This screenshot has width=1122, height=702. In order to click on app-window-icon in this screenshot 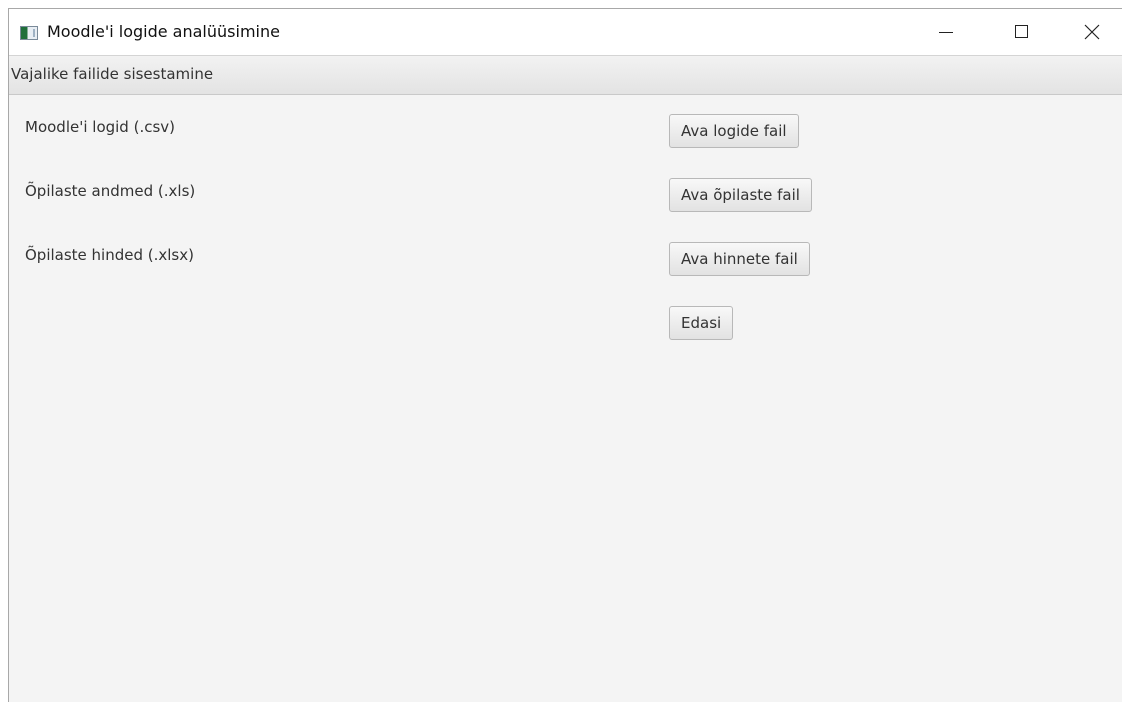, I will do `click(29, 33)`.